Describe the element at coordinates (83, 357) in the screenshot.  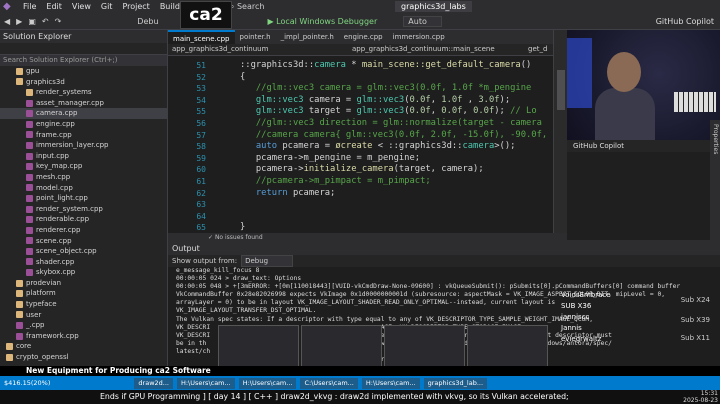
I see `tree-item: crypto_openssl` at that location.